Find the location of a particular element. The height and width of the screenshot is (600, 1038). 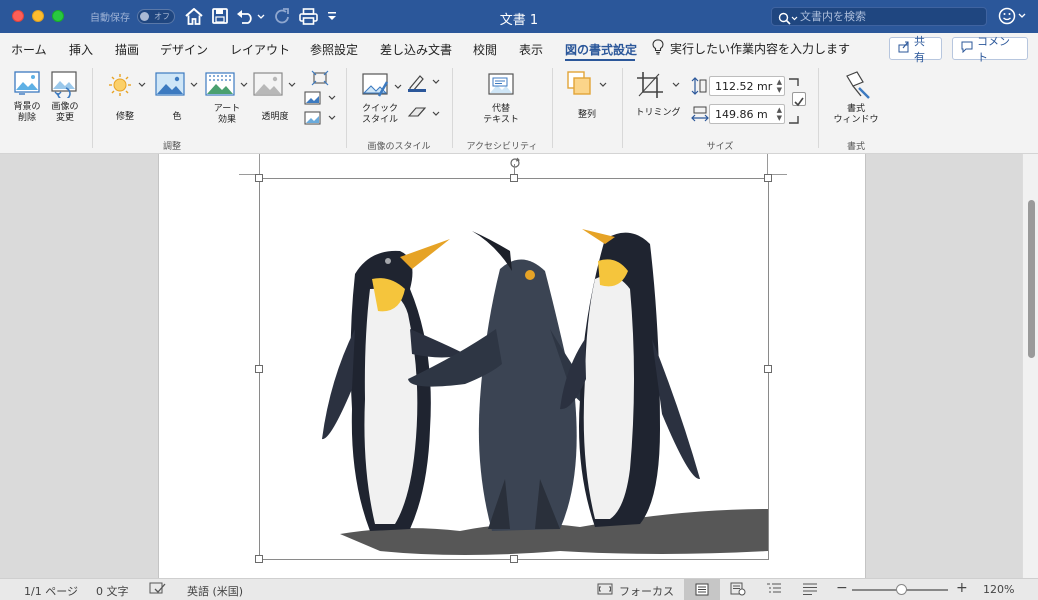

search-box is located at coordinates (879, 16).